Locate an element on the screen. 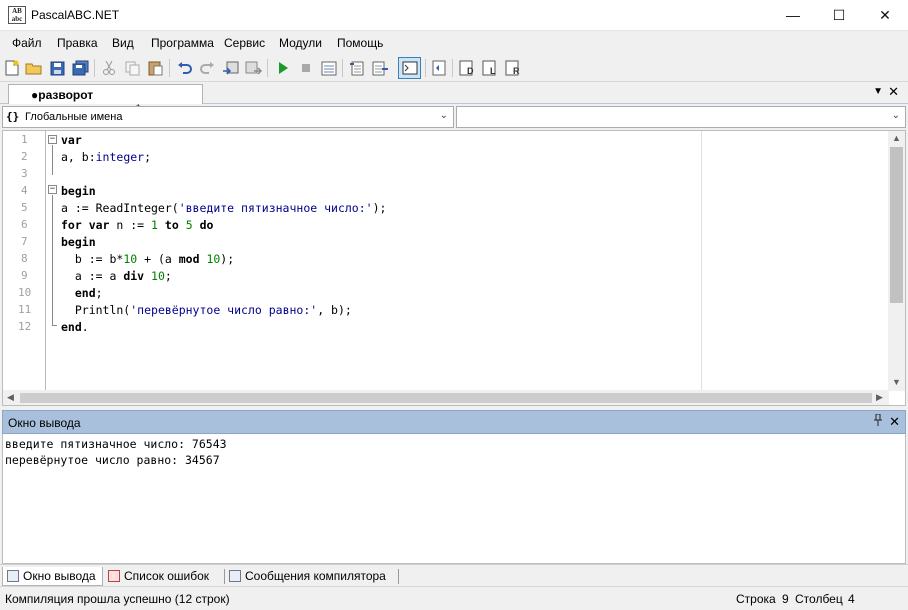 The image size is (908, 610). output-window-icon is located at coordinates (13, 576).